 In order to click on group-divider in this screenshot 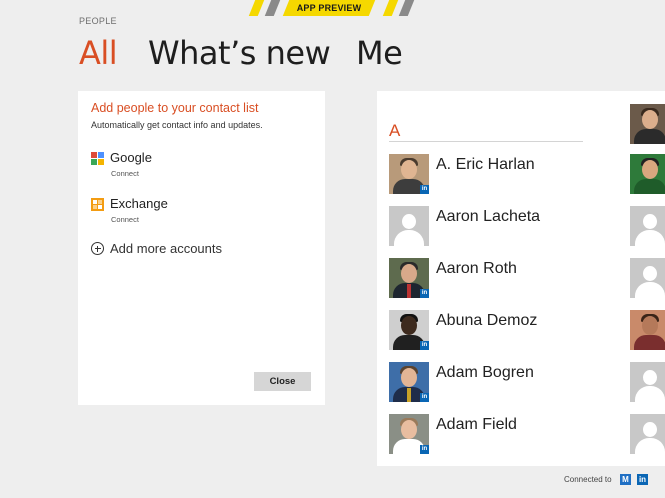, I will do `click(486, 141)`.